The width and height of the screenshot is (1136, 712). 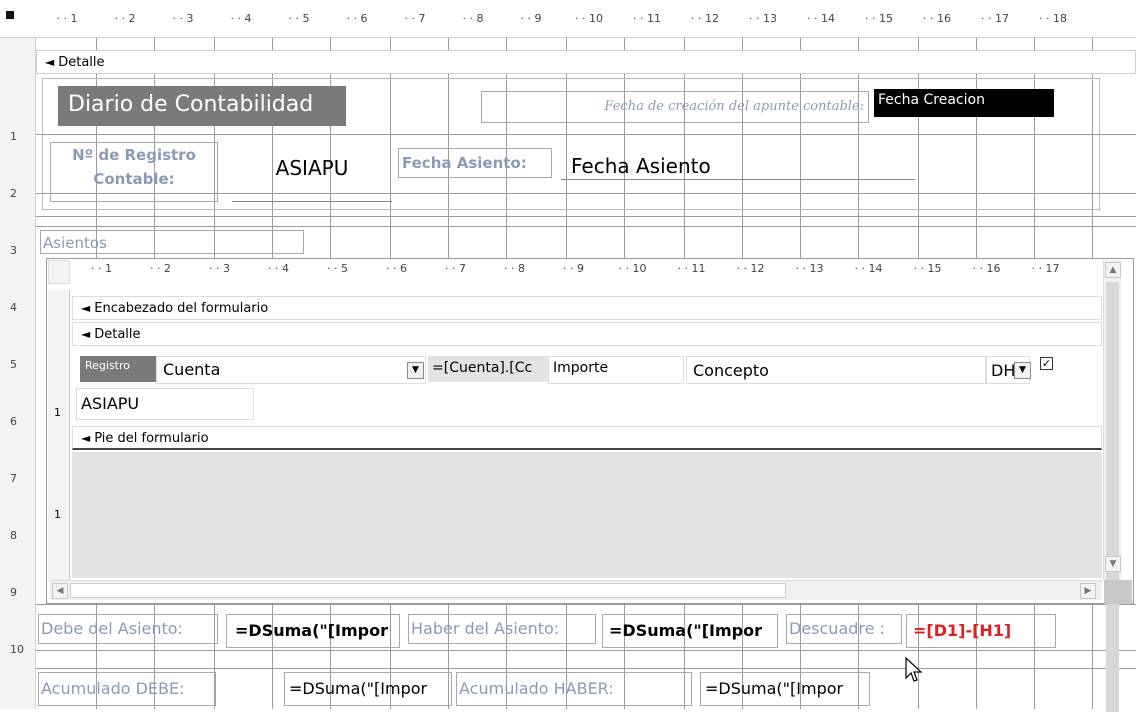 What do you see at coordinates (750, 268) in the screenshot?
I see `subform-ruler-number: · · 12` at bounding box center [750, 268].